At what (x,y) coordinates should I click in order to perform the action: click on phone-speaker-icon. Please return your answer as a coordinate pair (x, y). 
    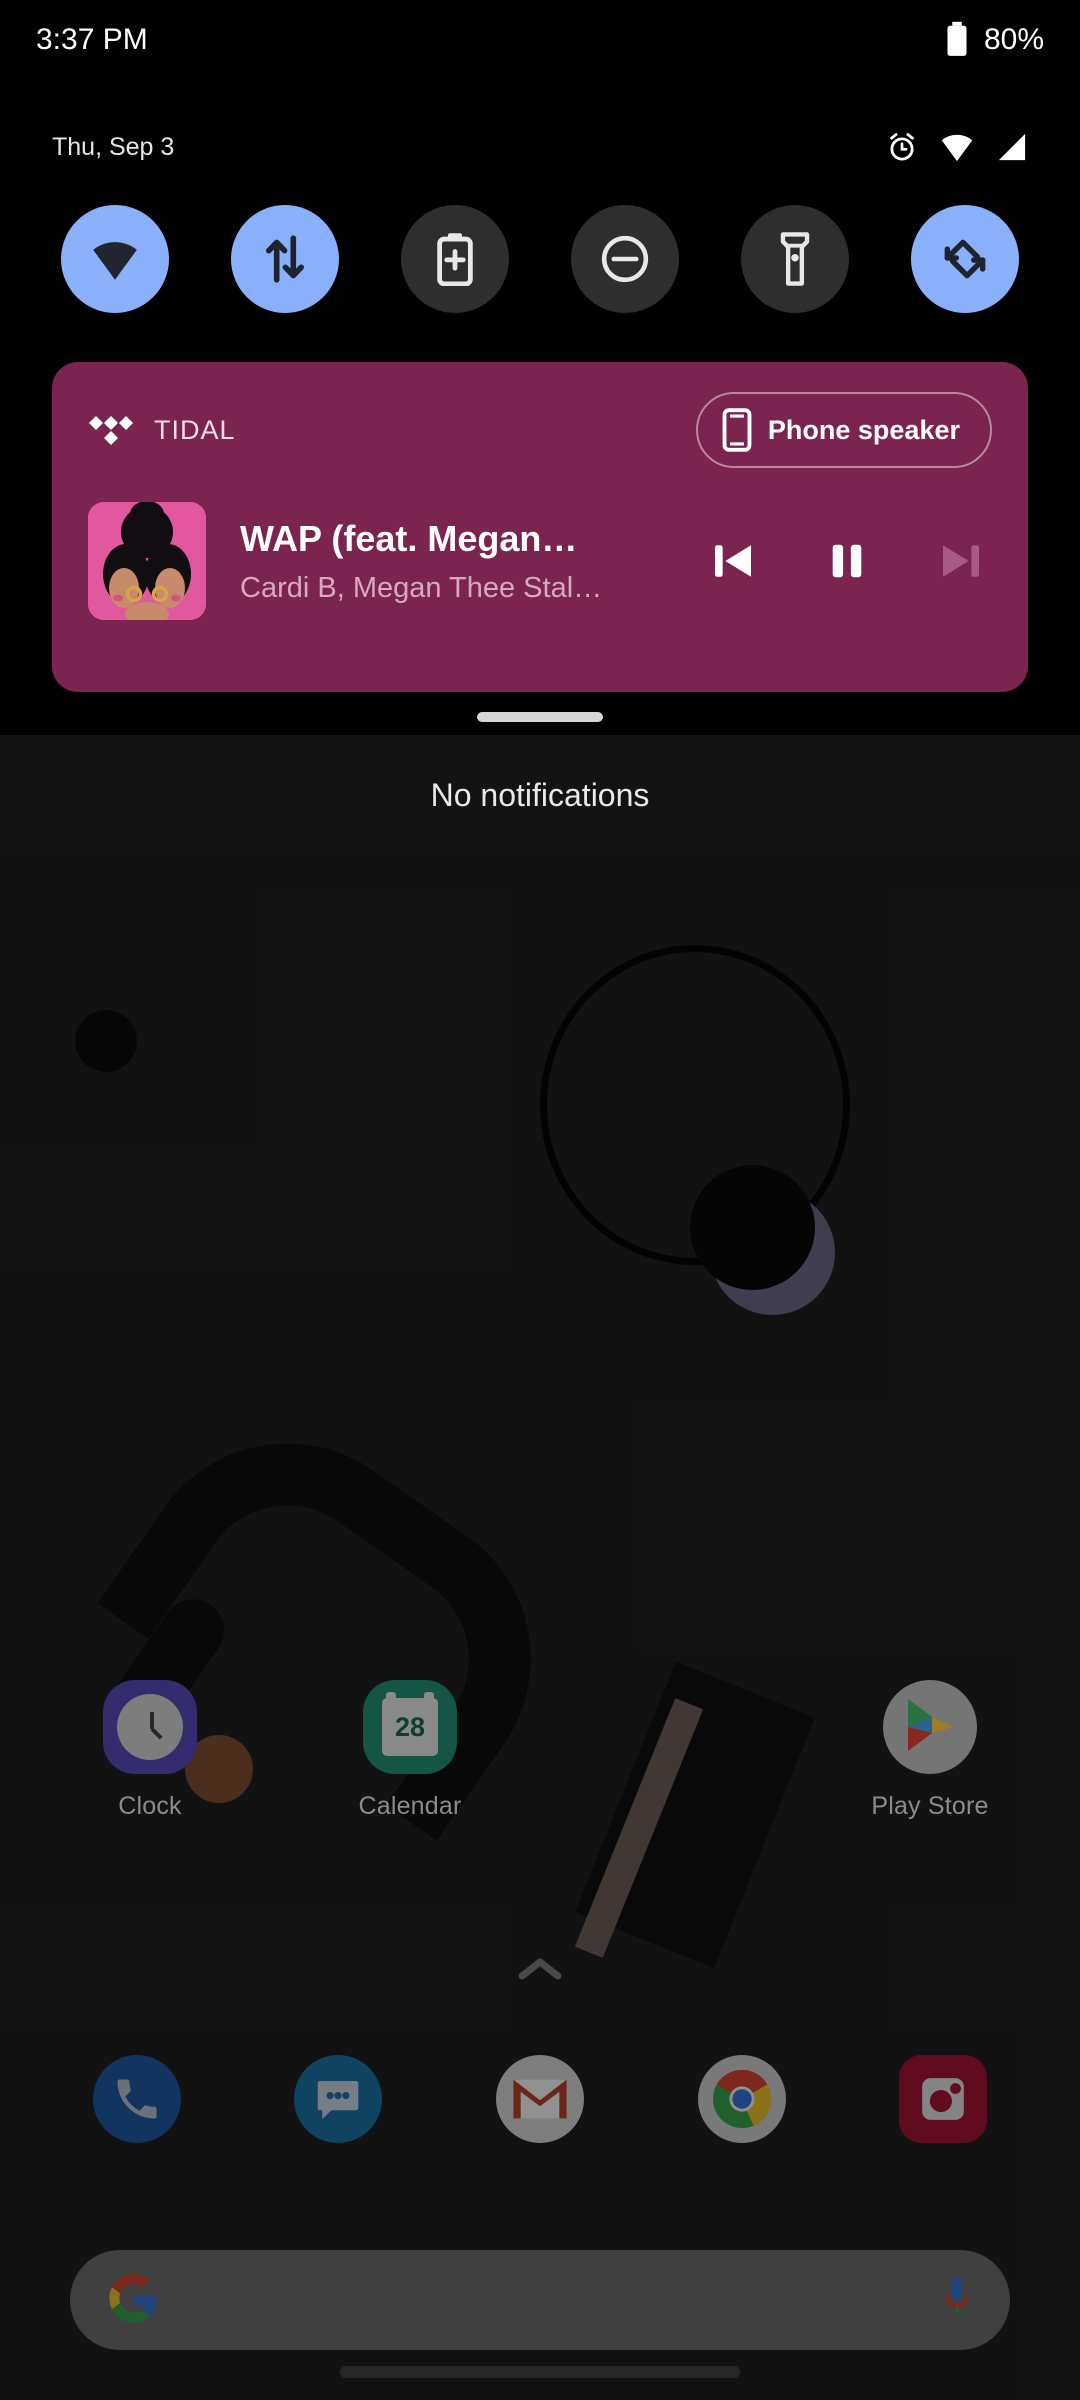
    Looking at the image, I should click on (737, 430).